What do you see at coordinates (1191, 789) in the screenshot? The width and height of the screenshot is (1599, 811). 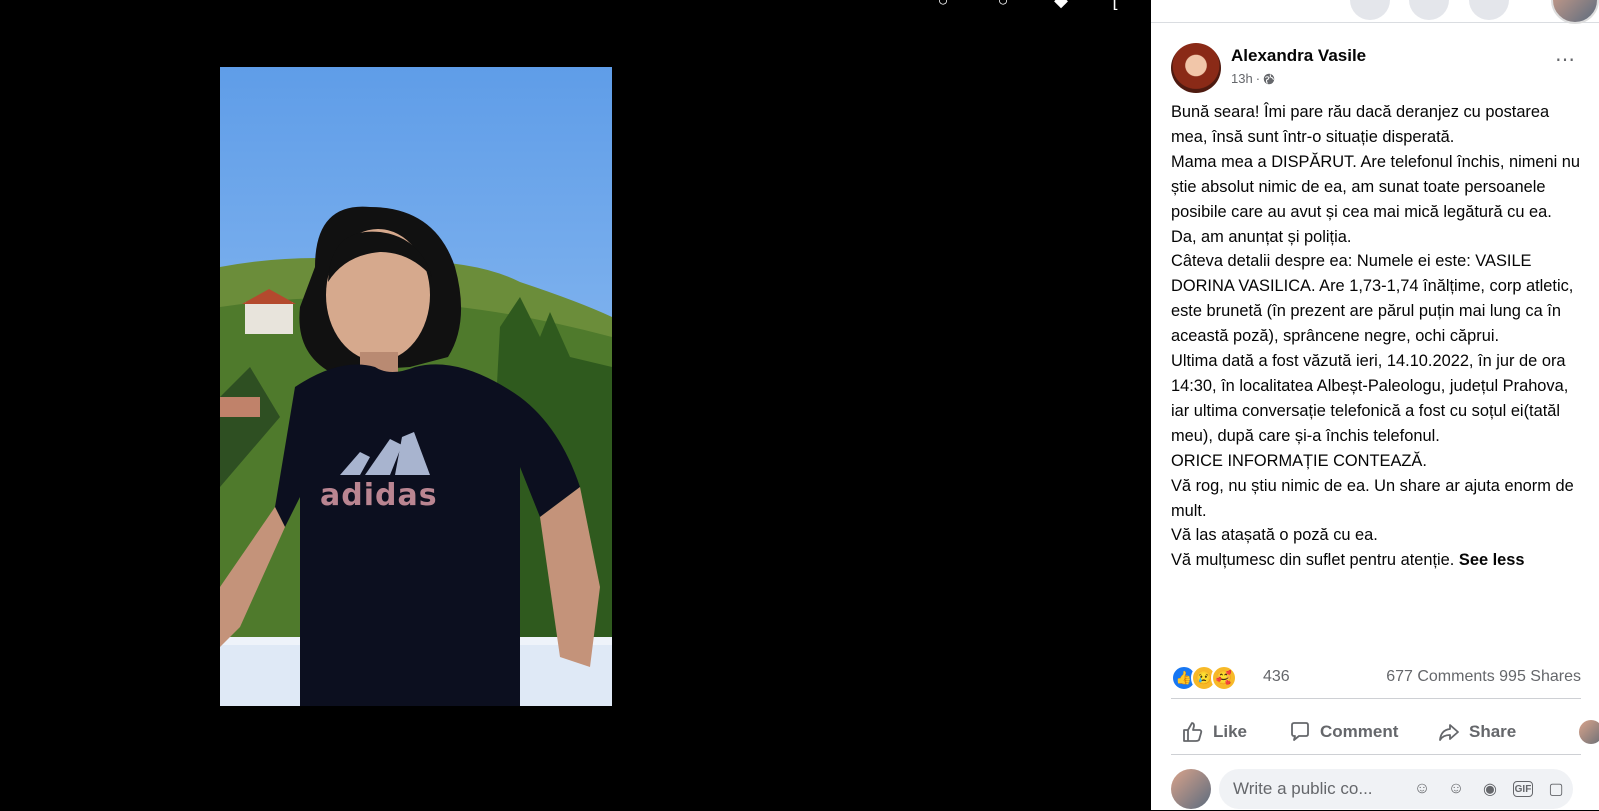 I see `commenter-avatar` at bounding box center [1191, 789].